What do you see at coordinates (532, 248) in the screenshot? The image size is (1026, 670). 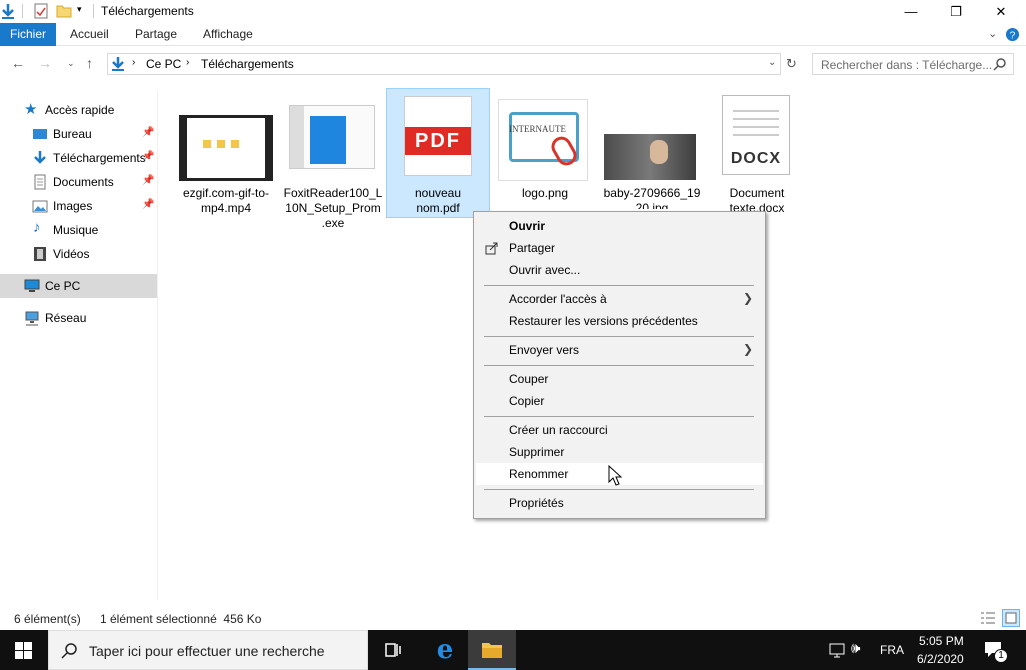 I see `menu-item-label: Partager` at bounding box center [532, 248].